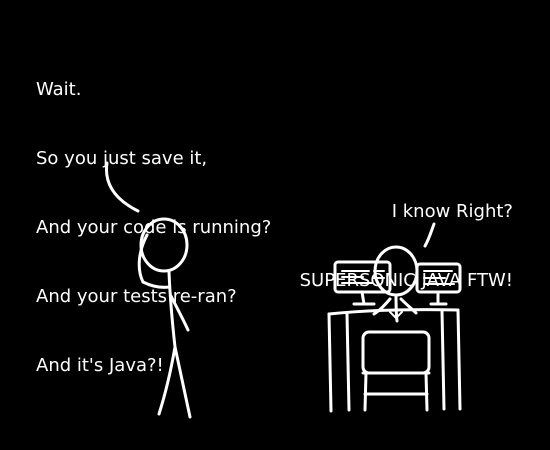 The height and width of the screenshot is (450, 550). What do you see at coordinates (182, 382) in the screenshot?
I see `left-figure-right-leg` at bounding box center [182, 382].